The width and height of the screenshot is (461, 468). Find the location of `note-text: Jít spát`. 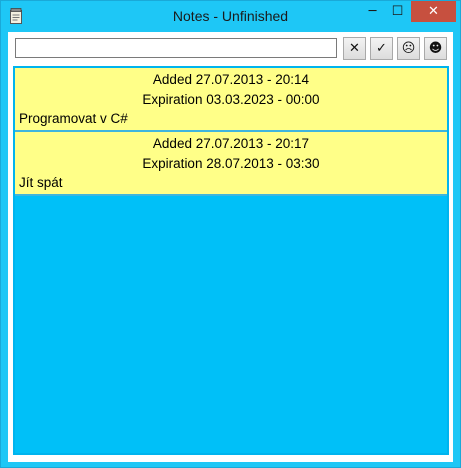

note-text: Jít spát is located at coordinates (41, 182).